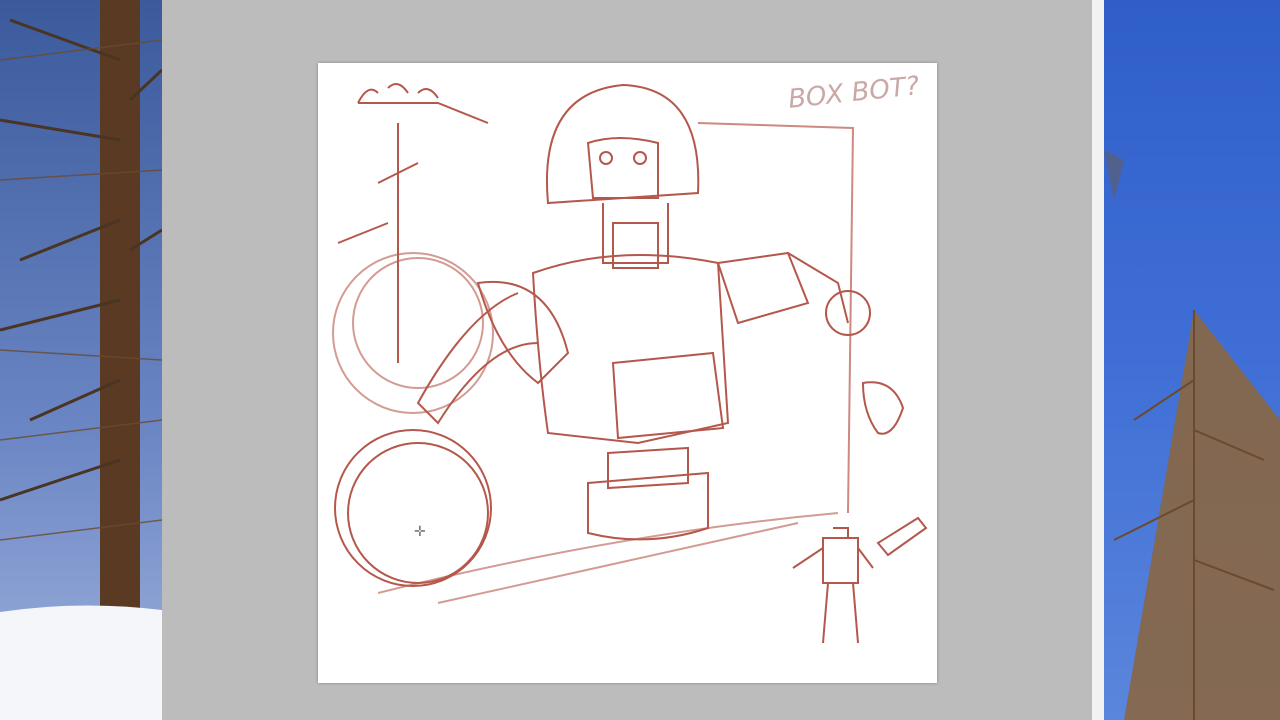  I want to click on small-robot-sketch, so click(833, 585).